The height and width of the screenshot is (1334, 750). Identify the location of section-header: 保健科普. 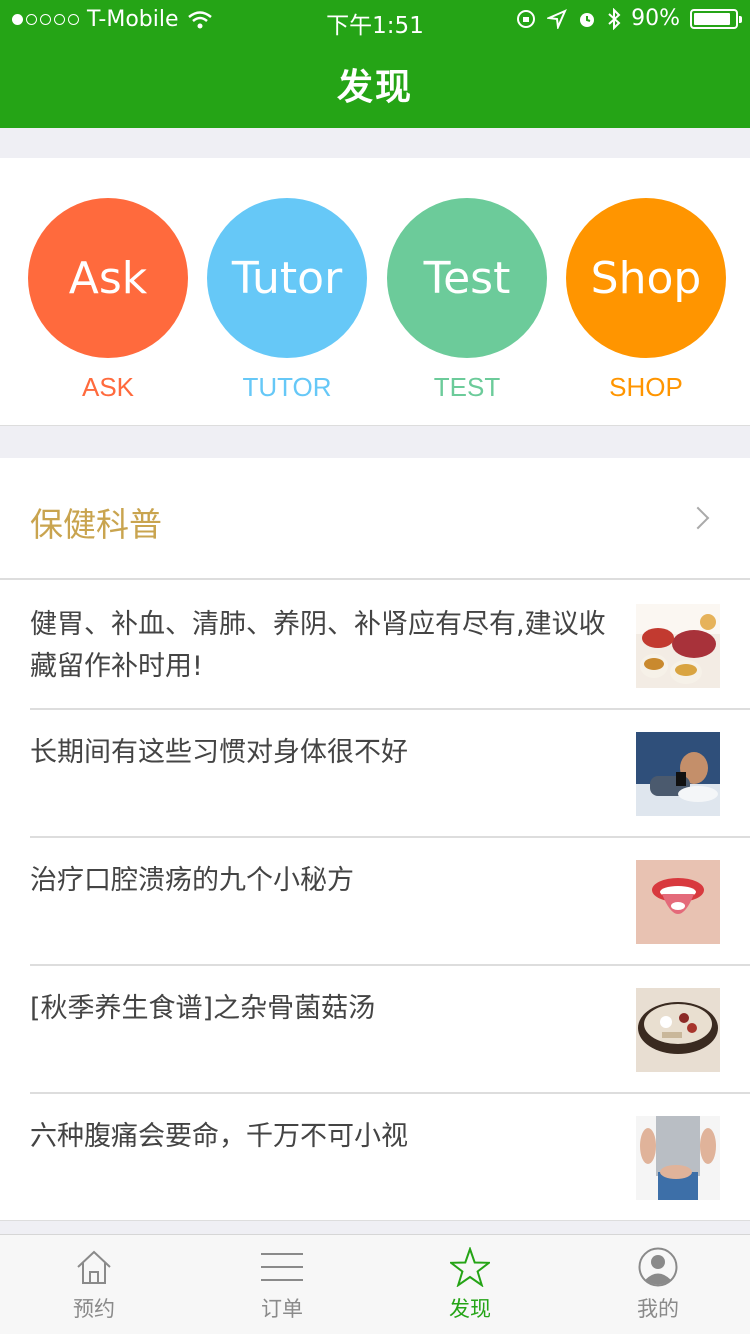
(375, 519).